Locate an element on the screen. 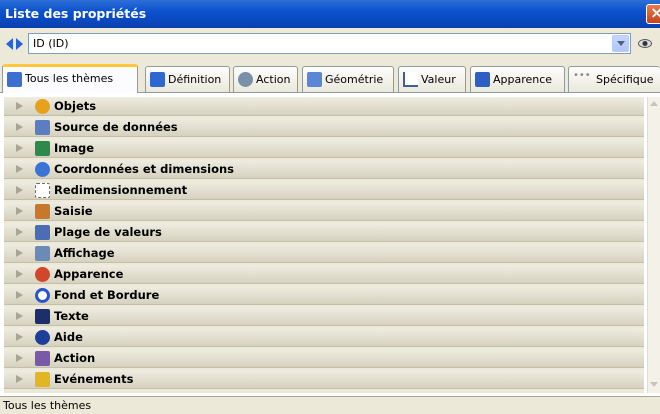 Image resolution: width=660 pixels, height=414 pixels. range-icon is located at coordinates (42, 232).